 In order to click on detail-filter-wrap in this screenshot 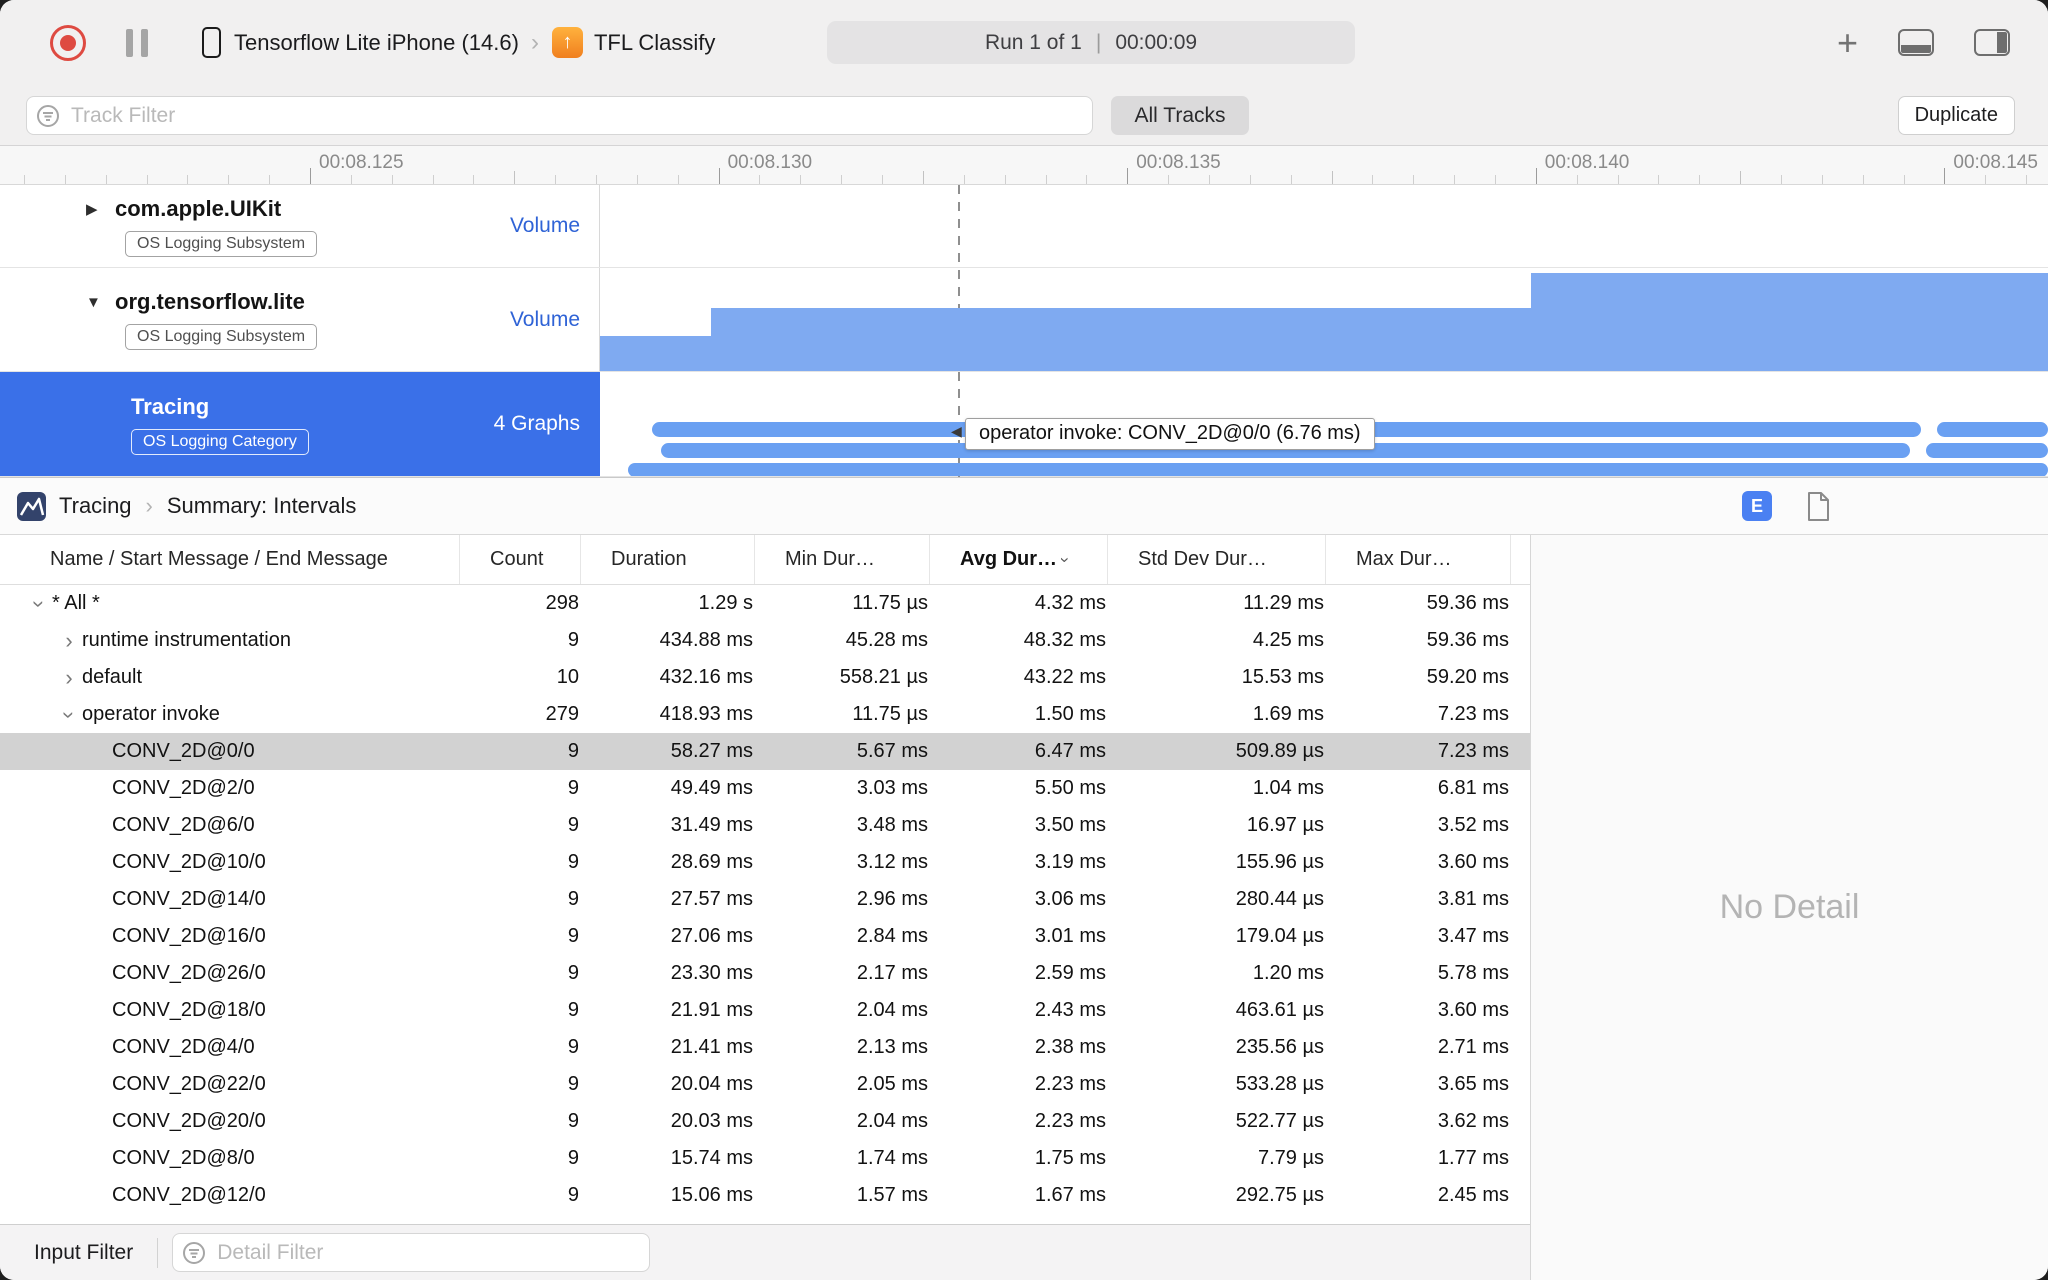, I will do `click(411, 1252)`.